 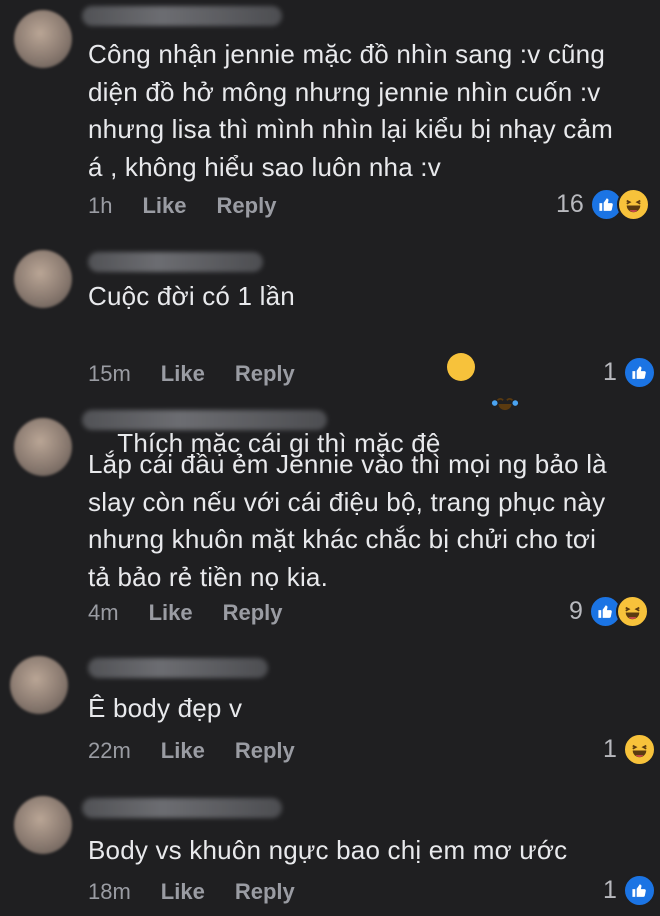 What do you see at coordinates (570, 204) in the screenshot?
I see `reaction-count: 16` at bounding box center [570, 204].